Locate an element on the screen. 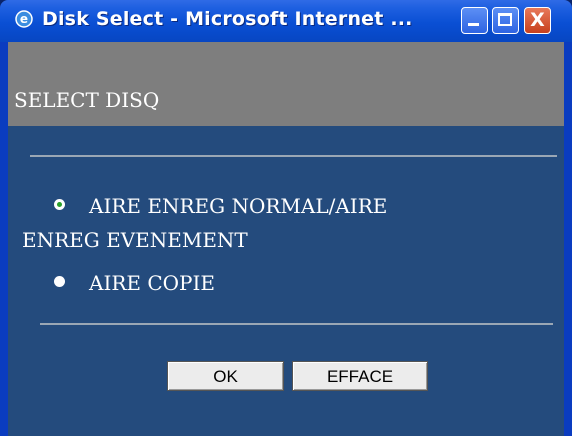 This screenshot has width=572, height=436. radio-selected-dot is located at coordinates (59, 204).